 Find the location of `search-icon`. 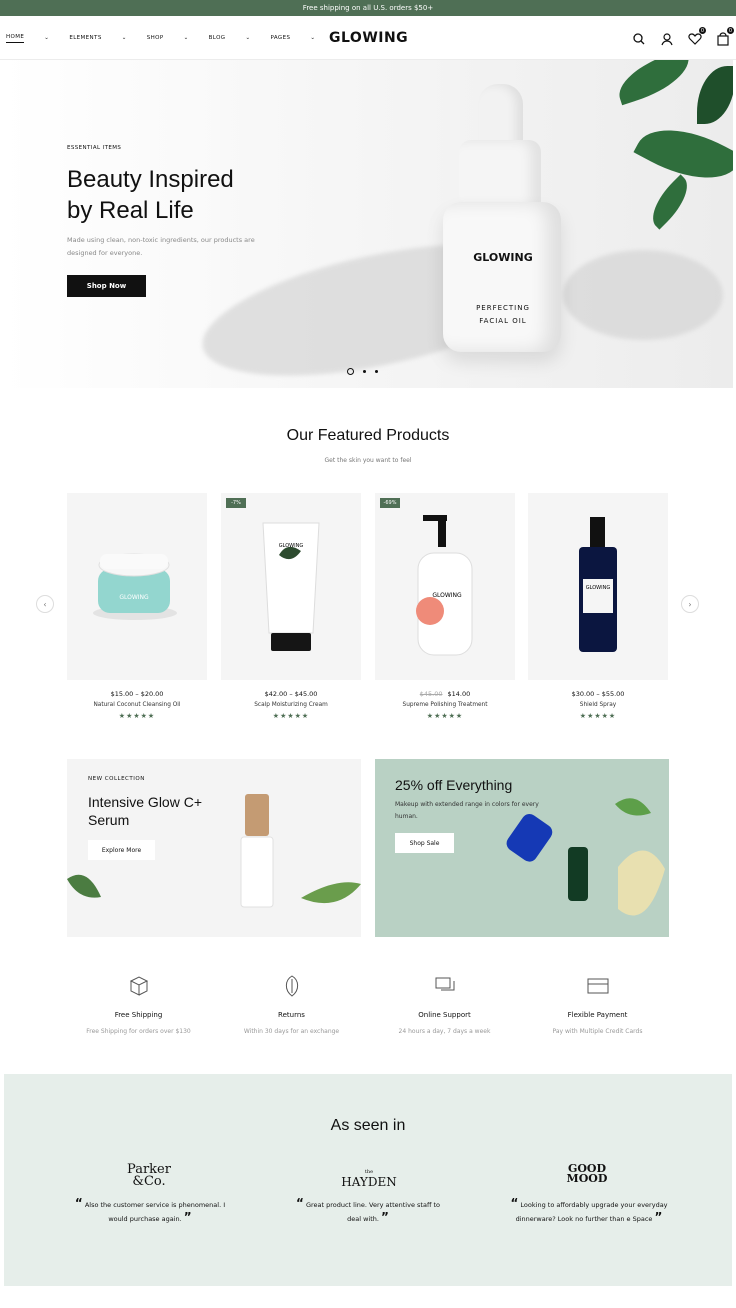

search-icon is located at coordinates (639, 38).